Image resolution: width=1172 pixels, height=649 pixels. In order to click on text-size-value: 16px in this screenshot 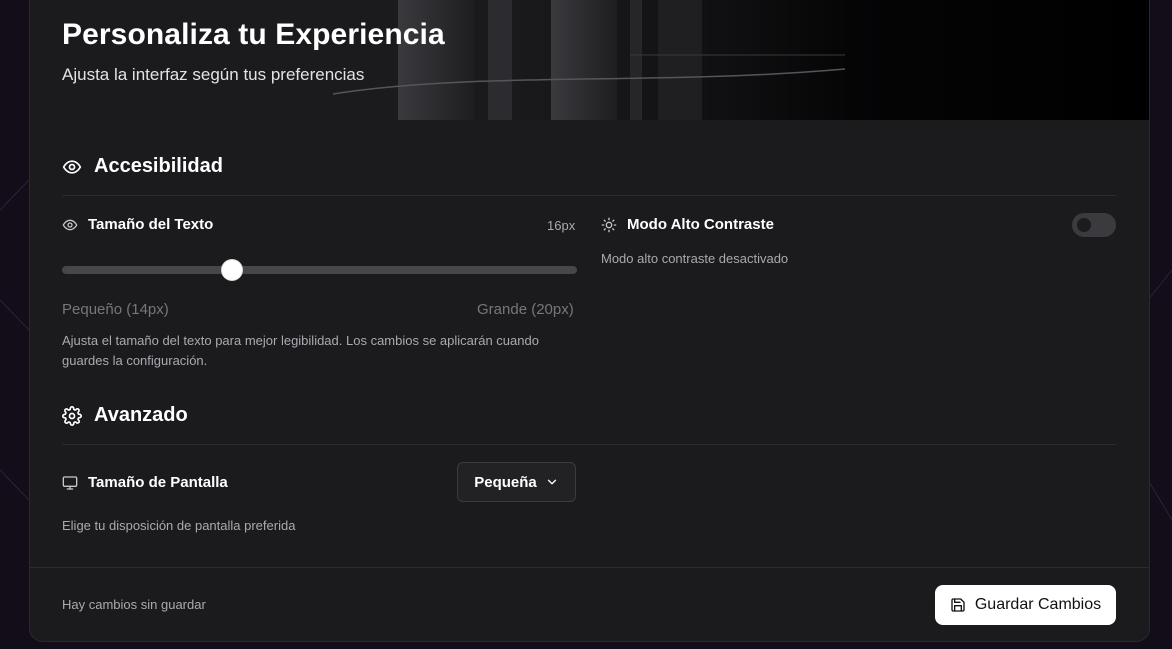, I will do `click(561, 225)`.